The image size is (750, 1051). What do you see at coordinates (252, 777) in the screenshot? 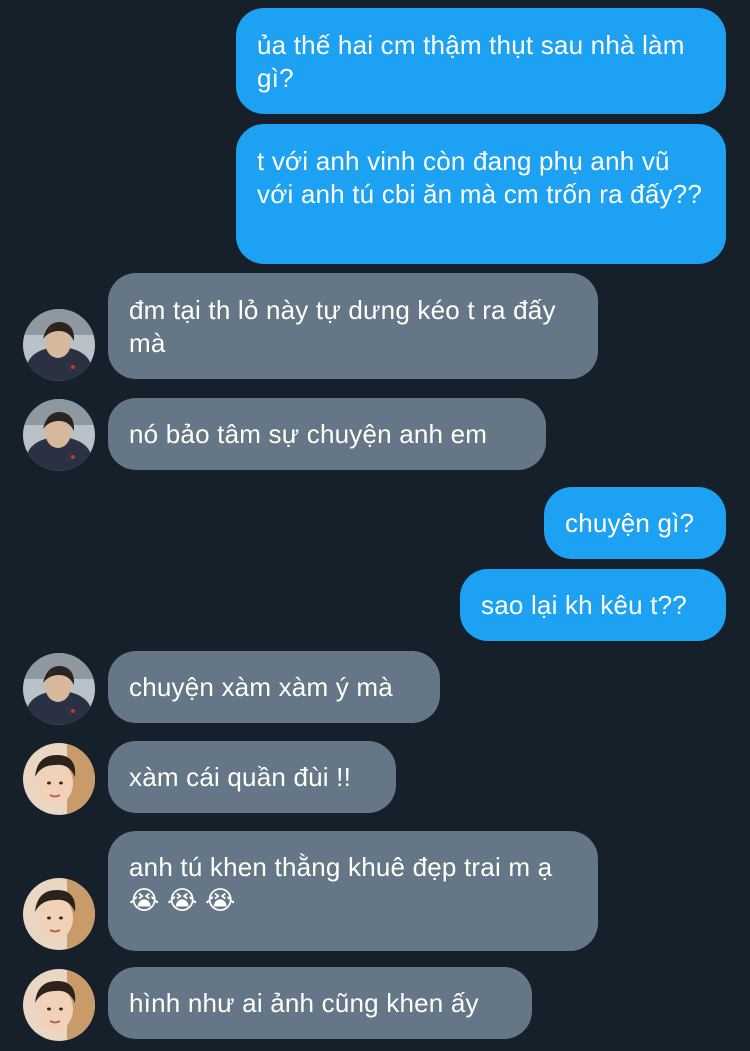
I see `message-bubble: xàm cái quần đùi !!` at bounding box center [252, 777].